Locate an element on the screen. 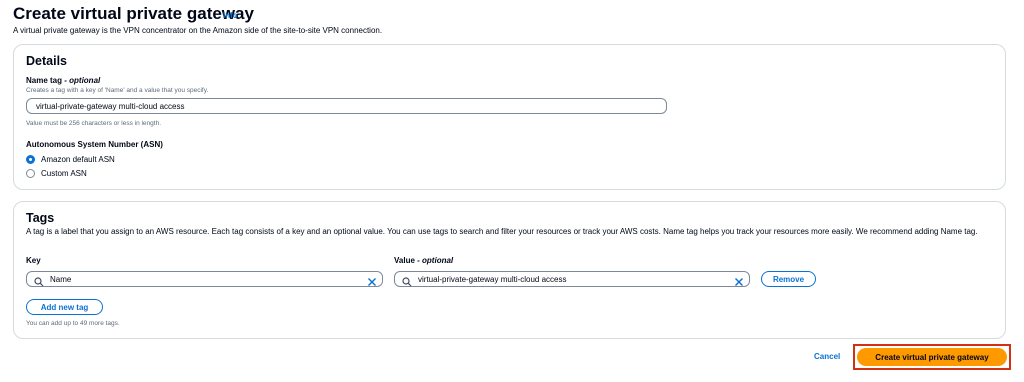 This screenshot has width=1024, height=382. highlight-outline: Create virtual private gateway is located at coordinates (932, 357).